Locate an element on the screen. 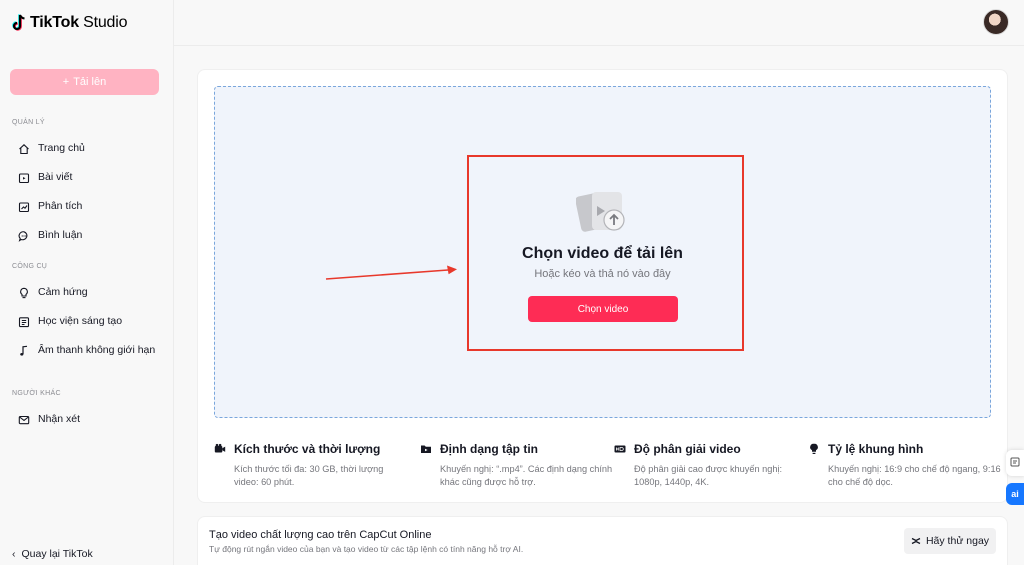  sidebar-item-comments: Bình luận is located at coordinates (88, 235).